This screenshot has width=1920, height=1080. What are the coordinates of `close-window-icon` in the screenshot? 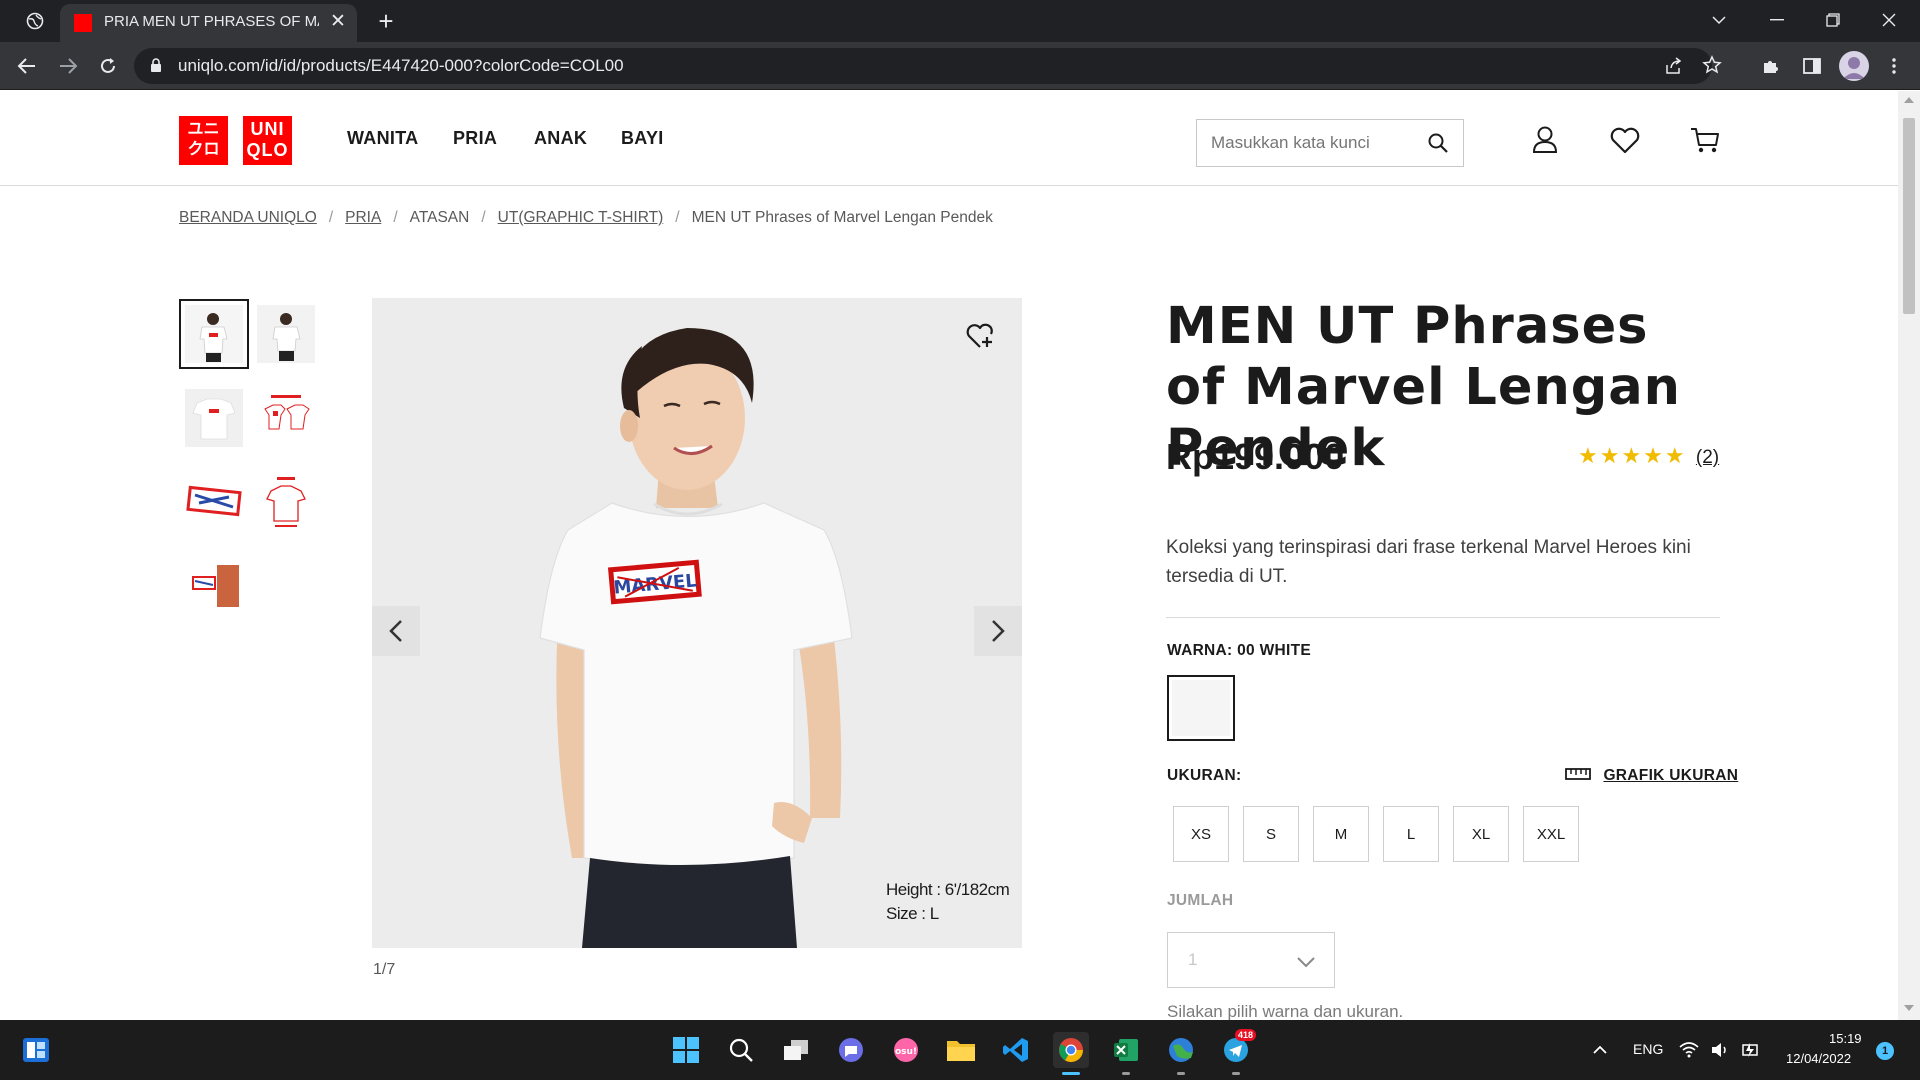 It's located at (1889, 20).